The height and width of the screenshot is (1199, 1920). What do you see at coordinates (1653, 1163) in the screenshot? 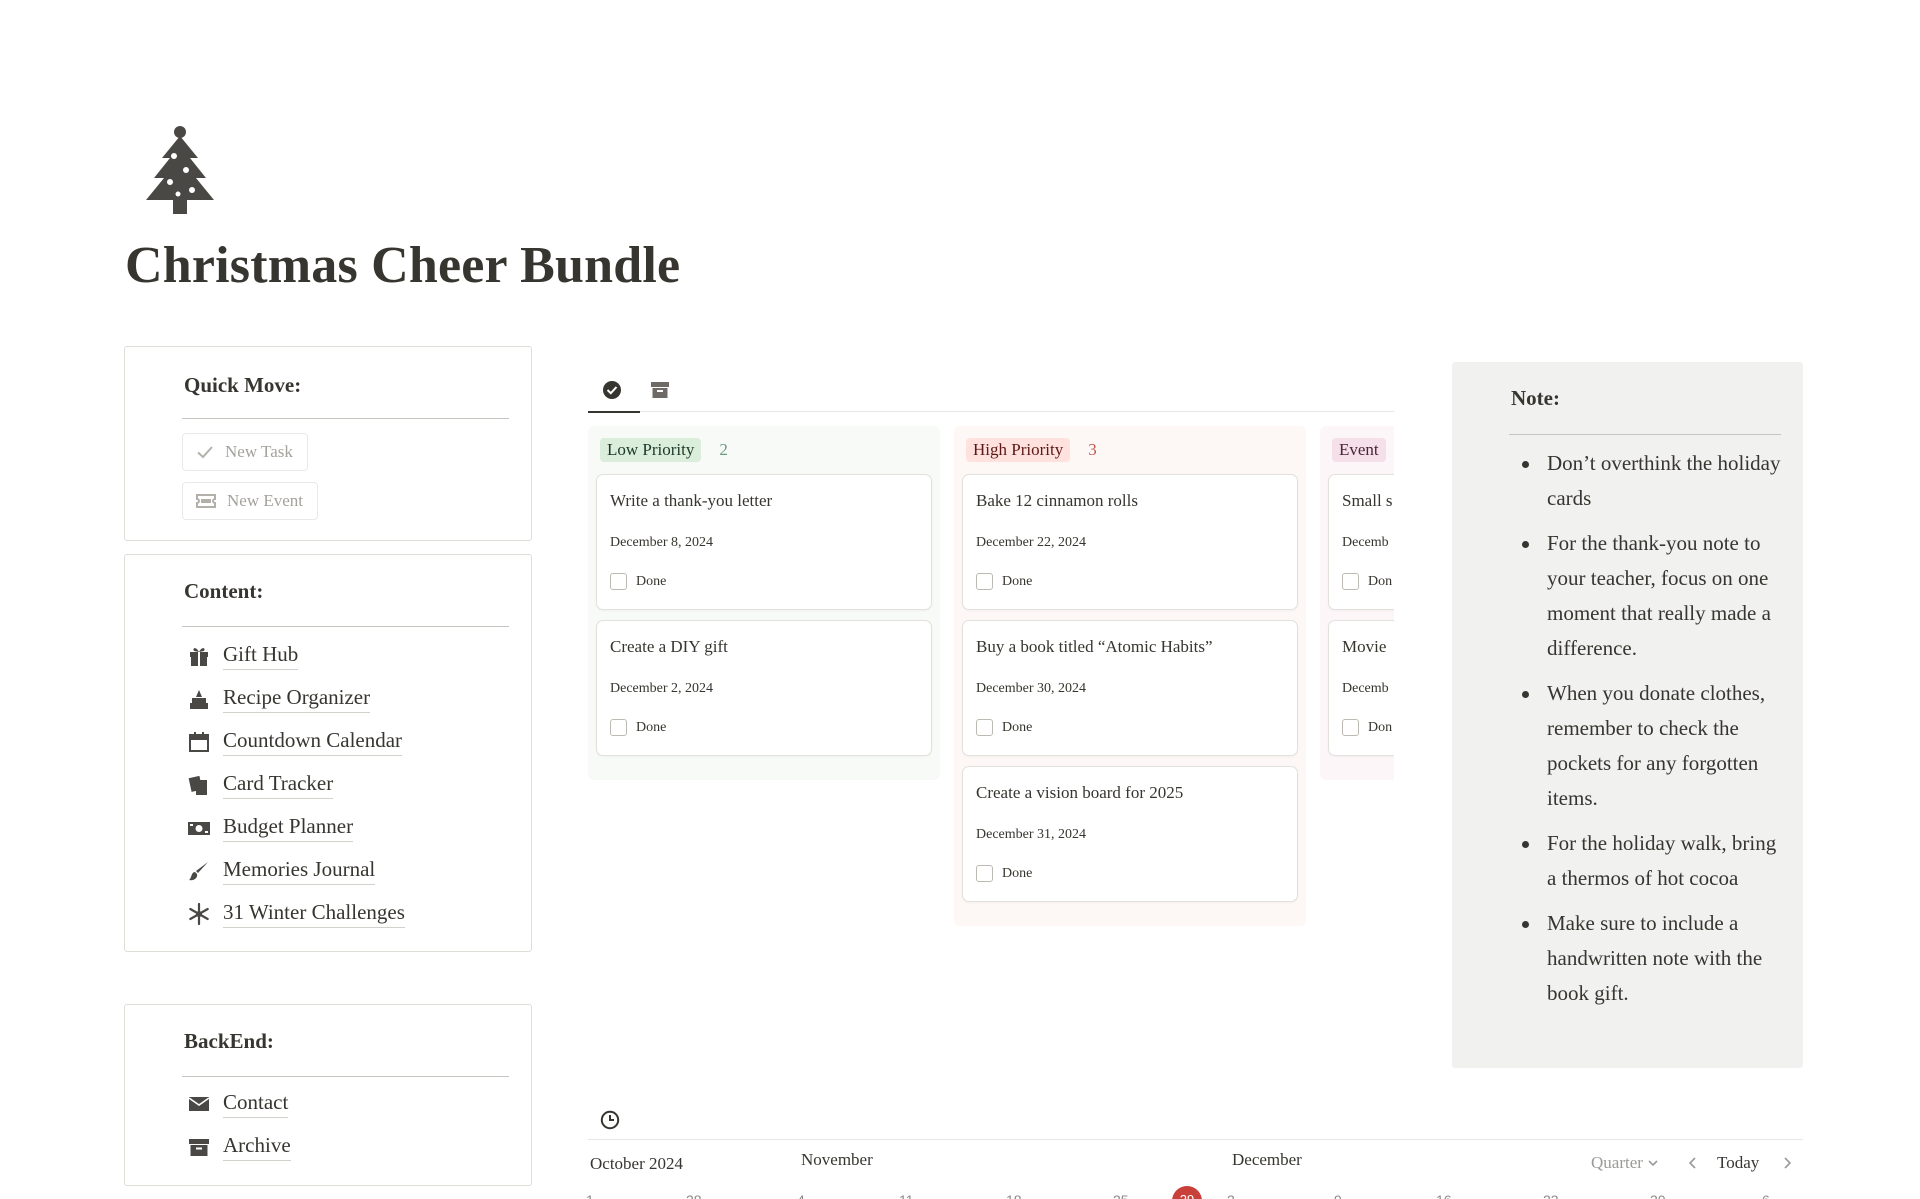
I see `chevron-down-icon` at bounding box center [1653, 1163].